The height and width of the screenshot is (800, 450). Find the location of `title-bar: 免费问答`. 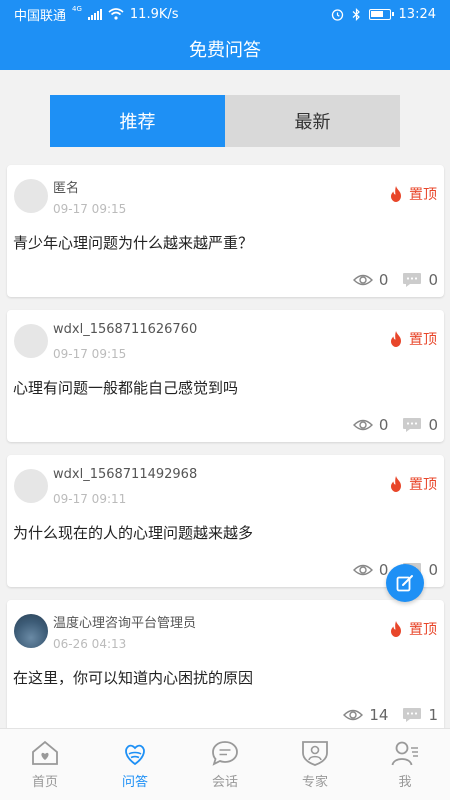

title-bar: 免费问答 is located at coordinates (225, 49).